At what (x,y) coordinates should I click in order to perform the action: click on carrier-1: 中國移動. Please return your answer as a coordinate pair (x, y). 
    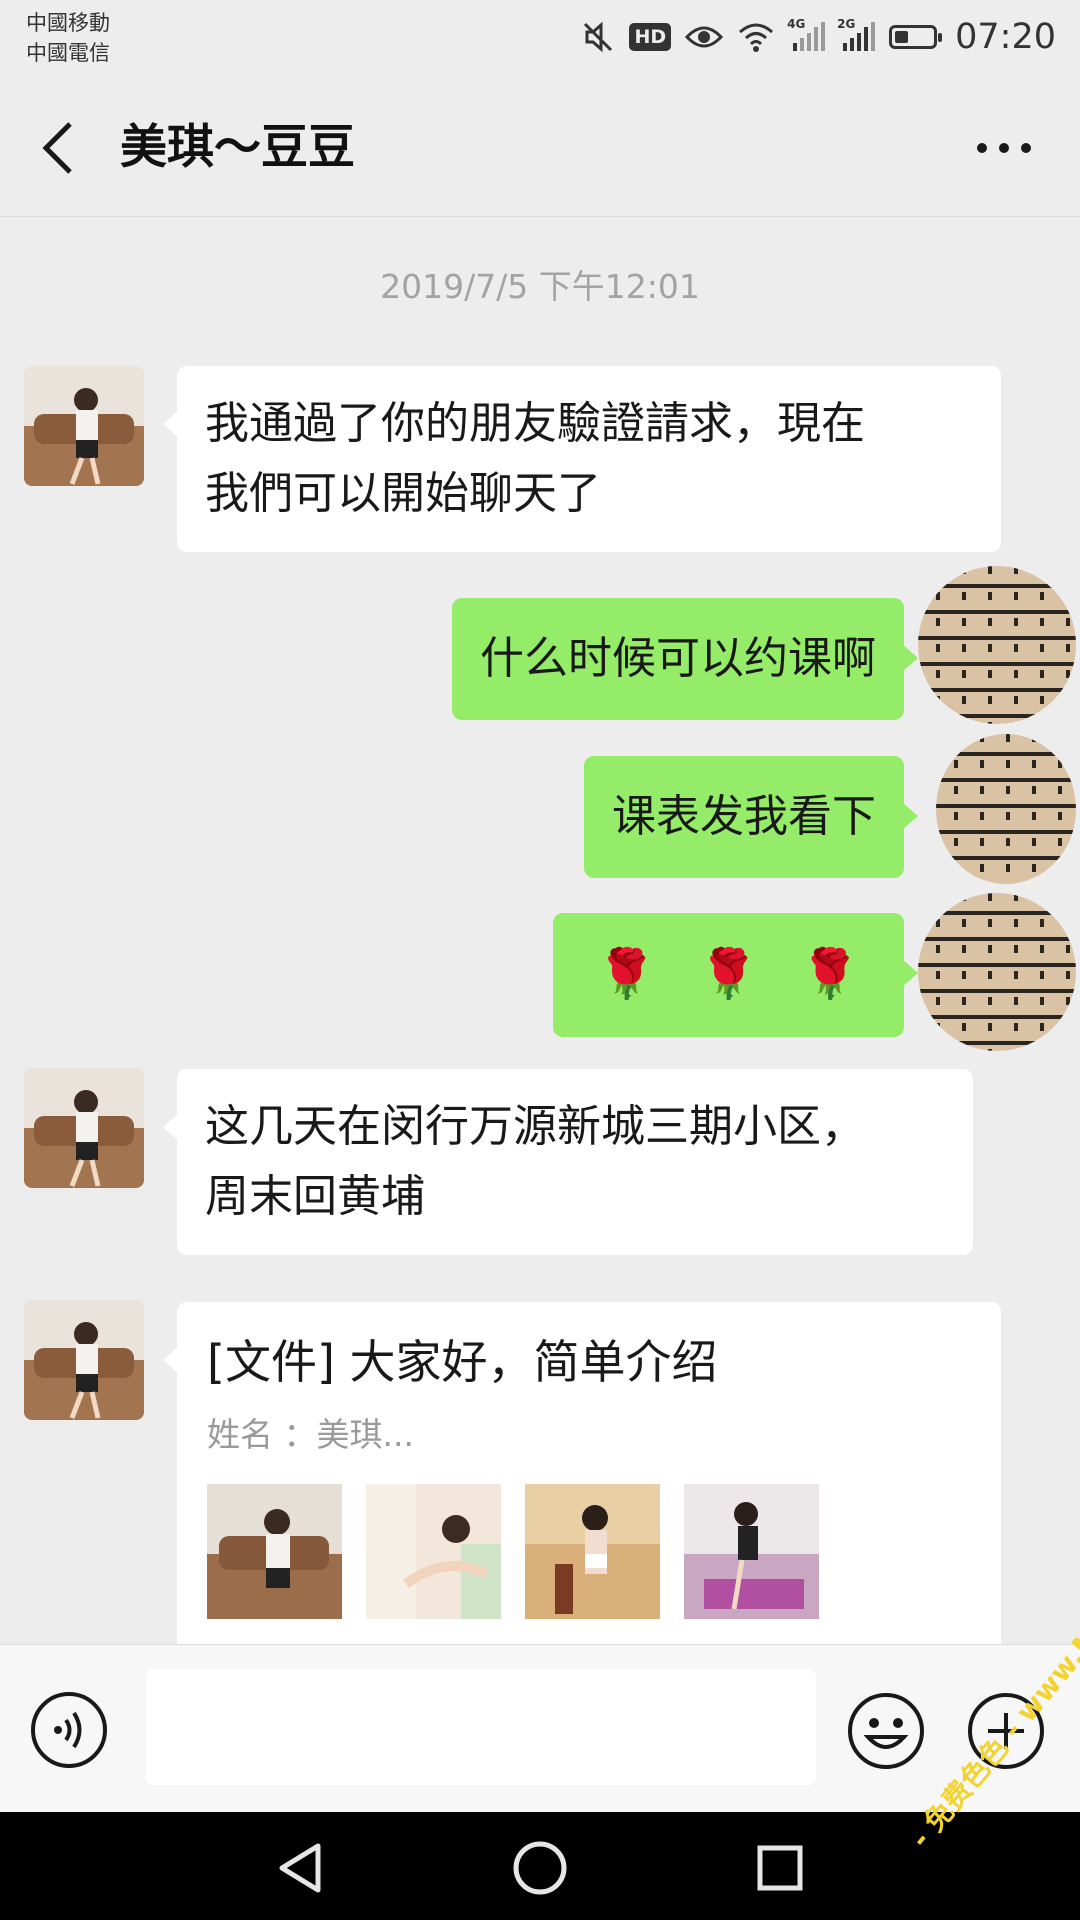
    Looking at the image, I should click on (68, 23).